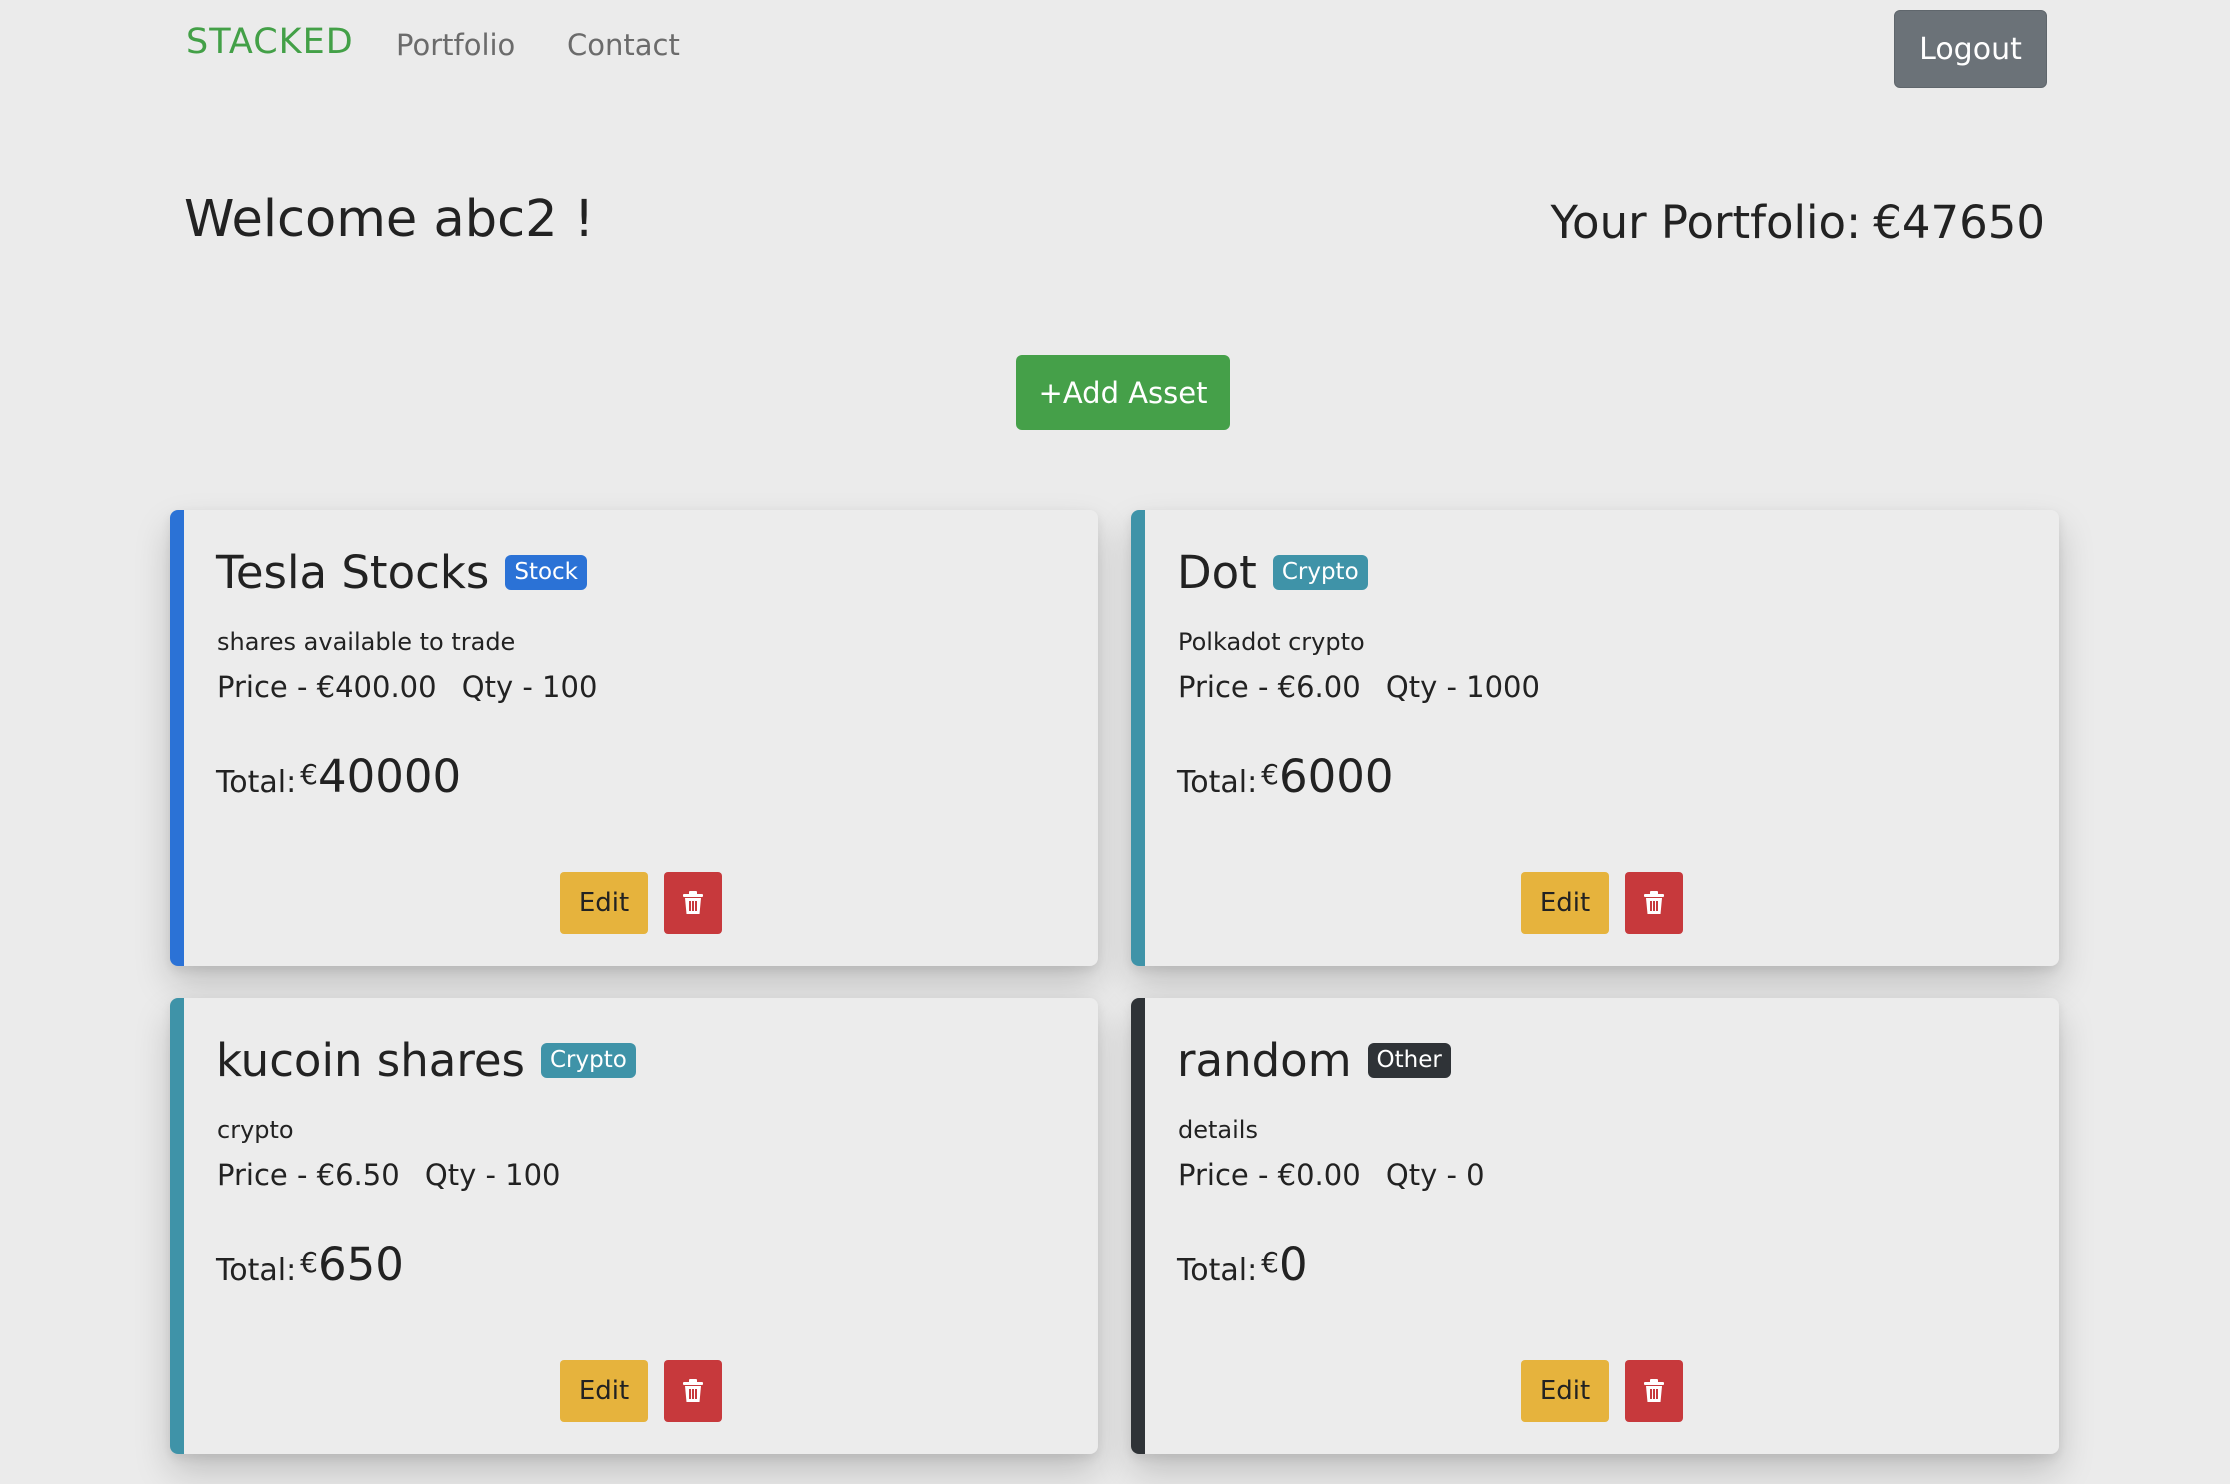  I want to click on asset-total: Total: € 0, so click(1242, 1264).